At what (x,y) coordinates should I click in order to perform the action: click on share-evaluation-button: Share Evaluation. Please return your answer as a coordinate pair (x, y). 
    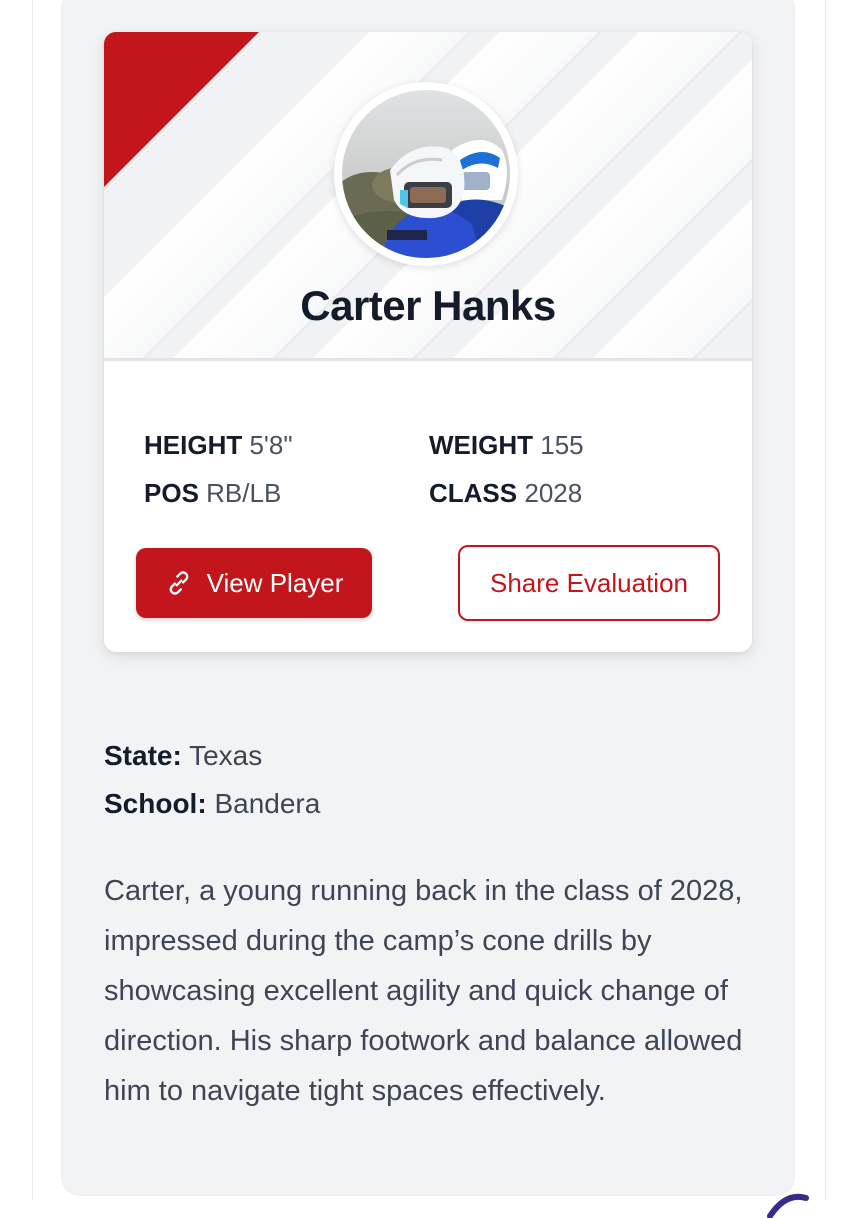
    Looking at the image, I should click on (589, 583).